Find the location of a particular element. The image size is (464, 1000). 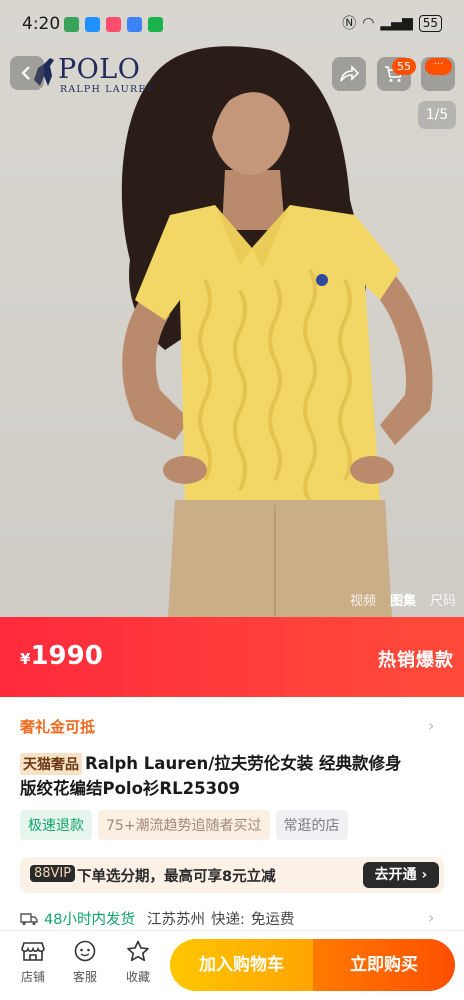

star-icon is located at coordinates (138, 951).